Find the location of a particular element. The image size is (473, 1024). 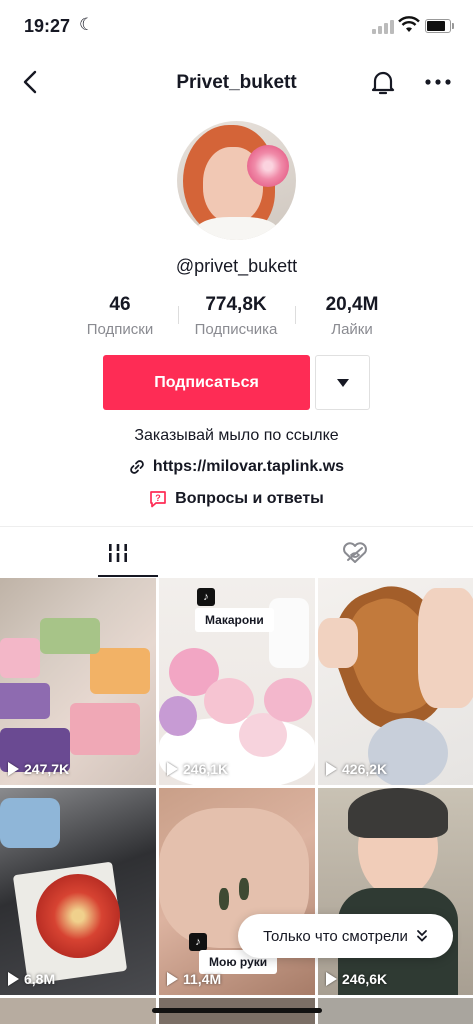

follow-button: Подписаться is located at coordinates (206, 382).